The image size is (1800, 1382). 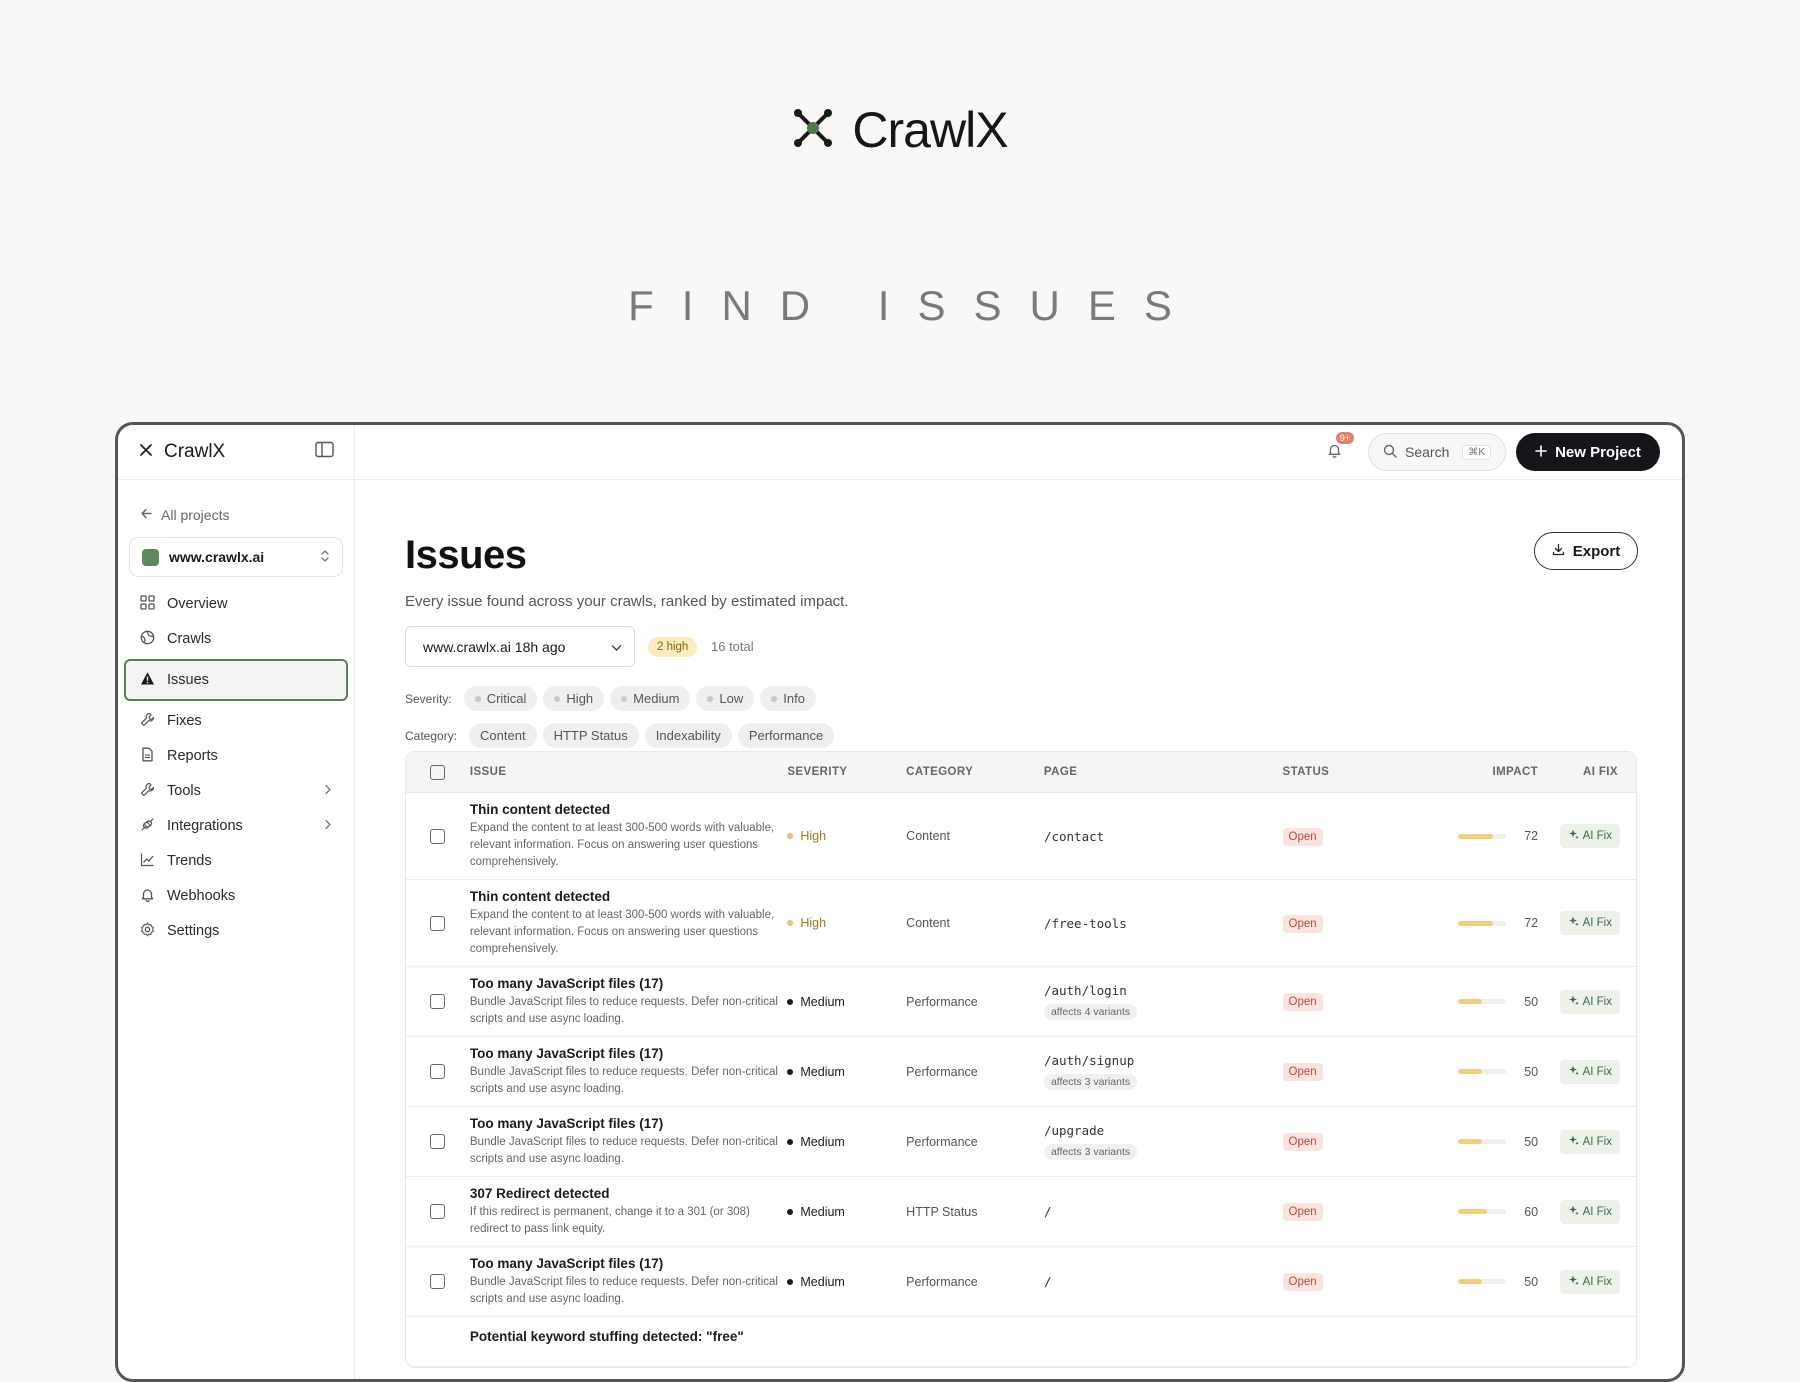 I want to click on chip-label: Performance, so click(x=786, y=735).